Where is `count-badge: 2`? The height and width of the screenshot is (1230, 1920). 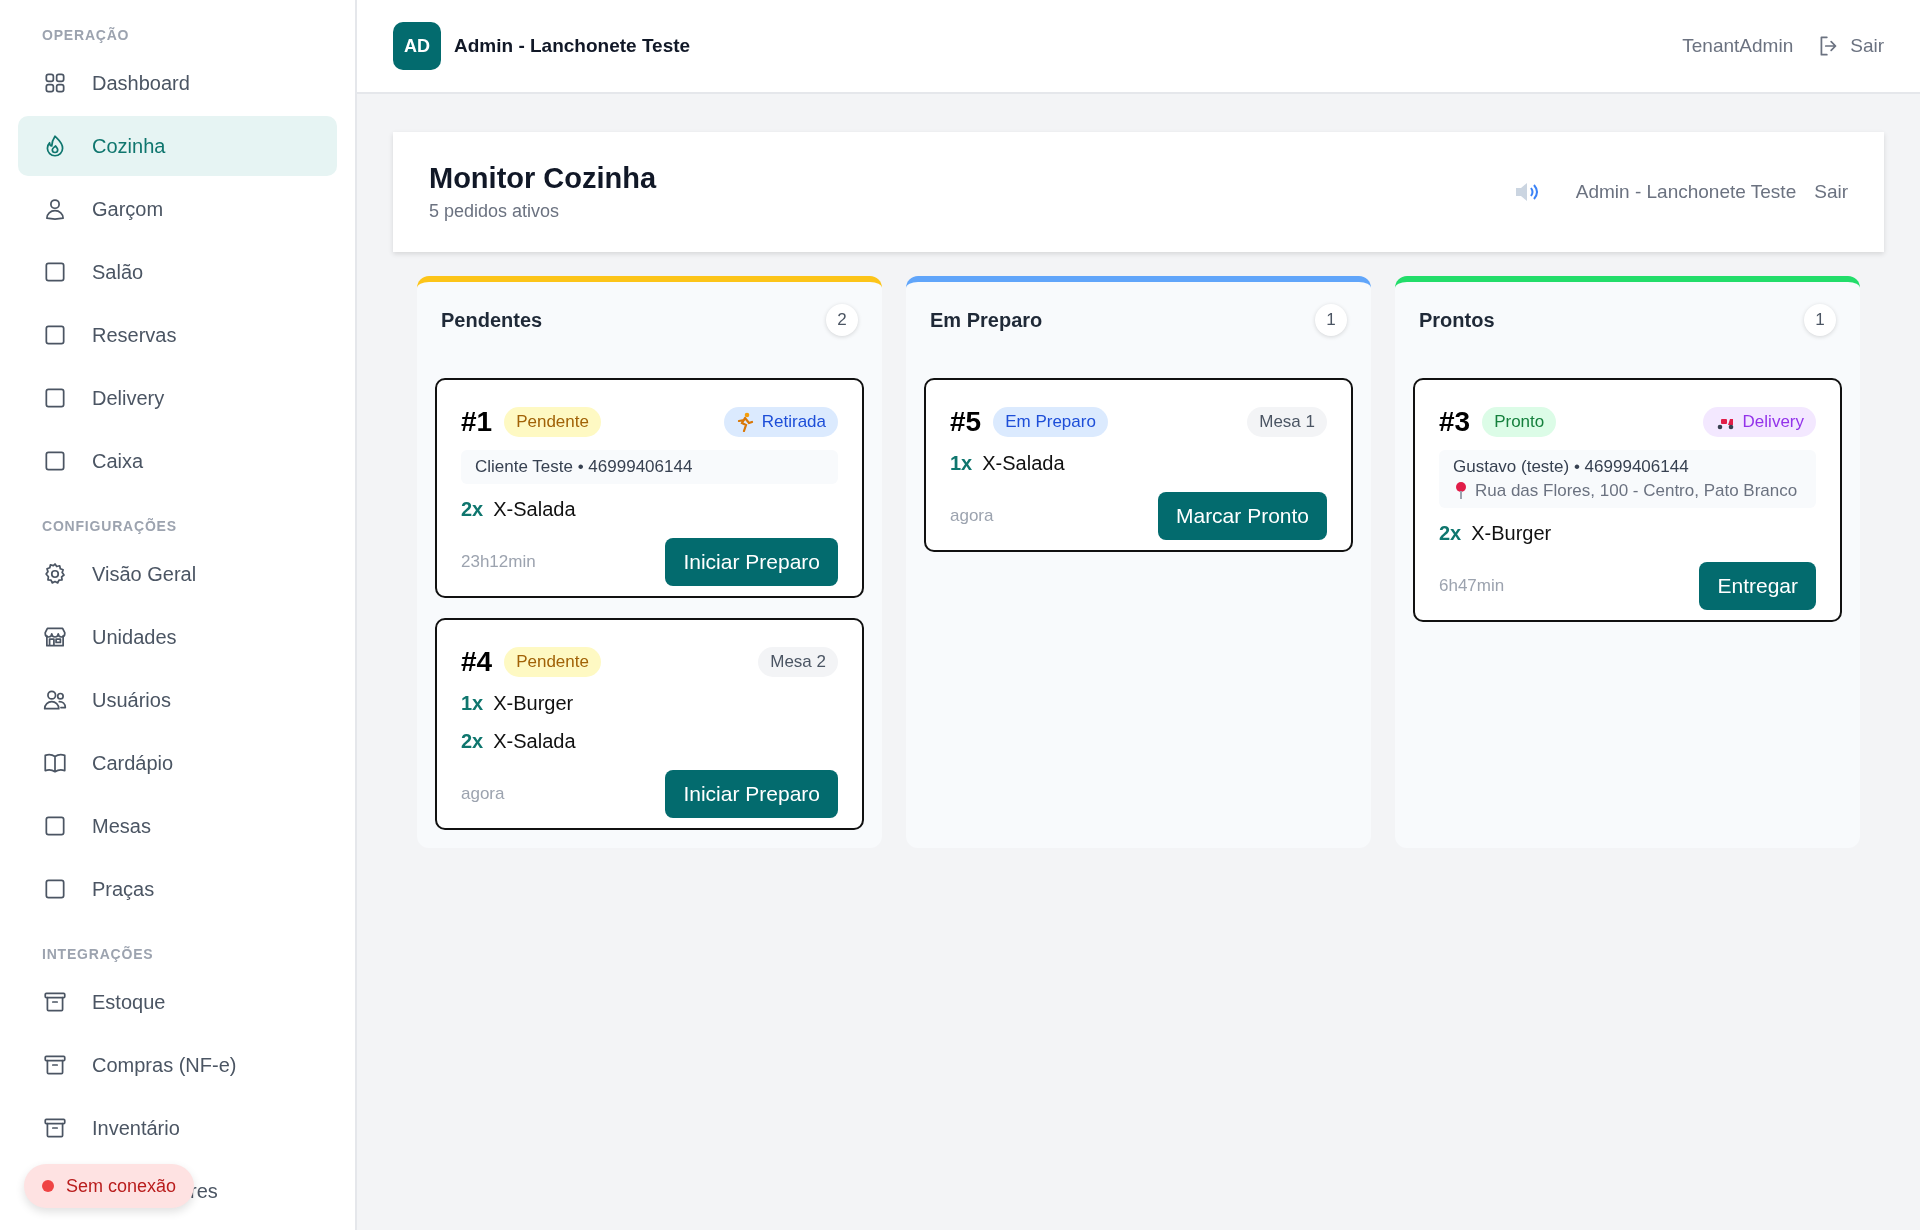 count-badge: 2 is located at coordinates (842, 320).